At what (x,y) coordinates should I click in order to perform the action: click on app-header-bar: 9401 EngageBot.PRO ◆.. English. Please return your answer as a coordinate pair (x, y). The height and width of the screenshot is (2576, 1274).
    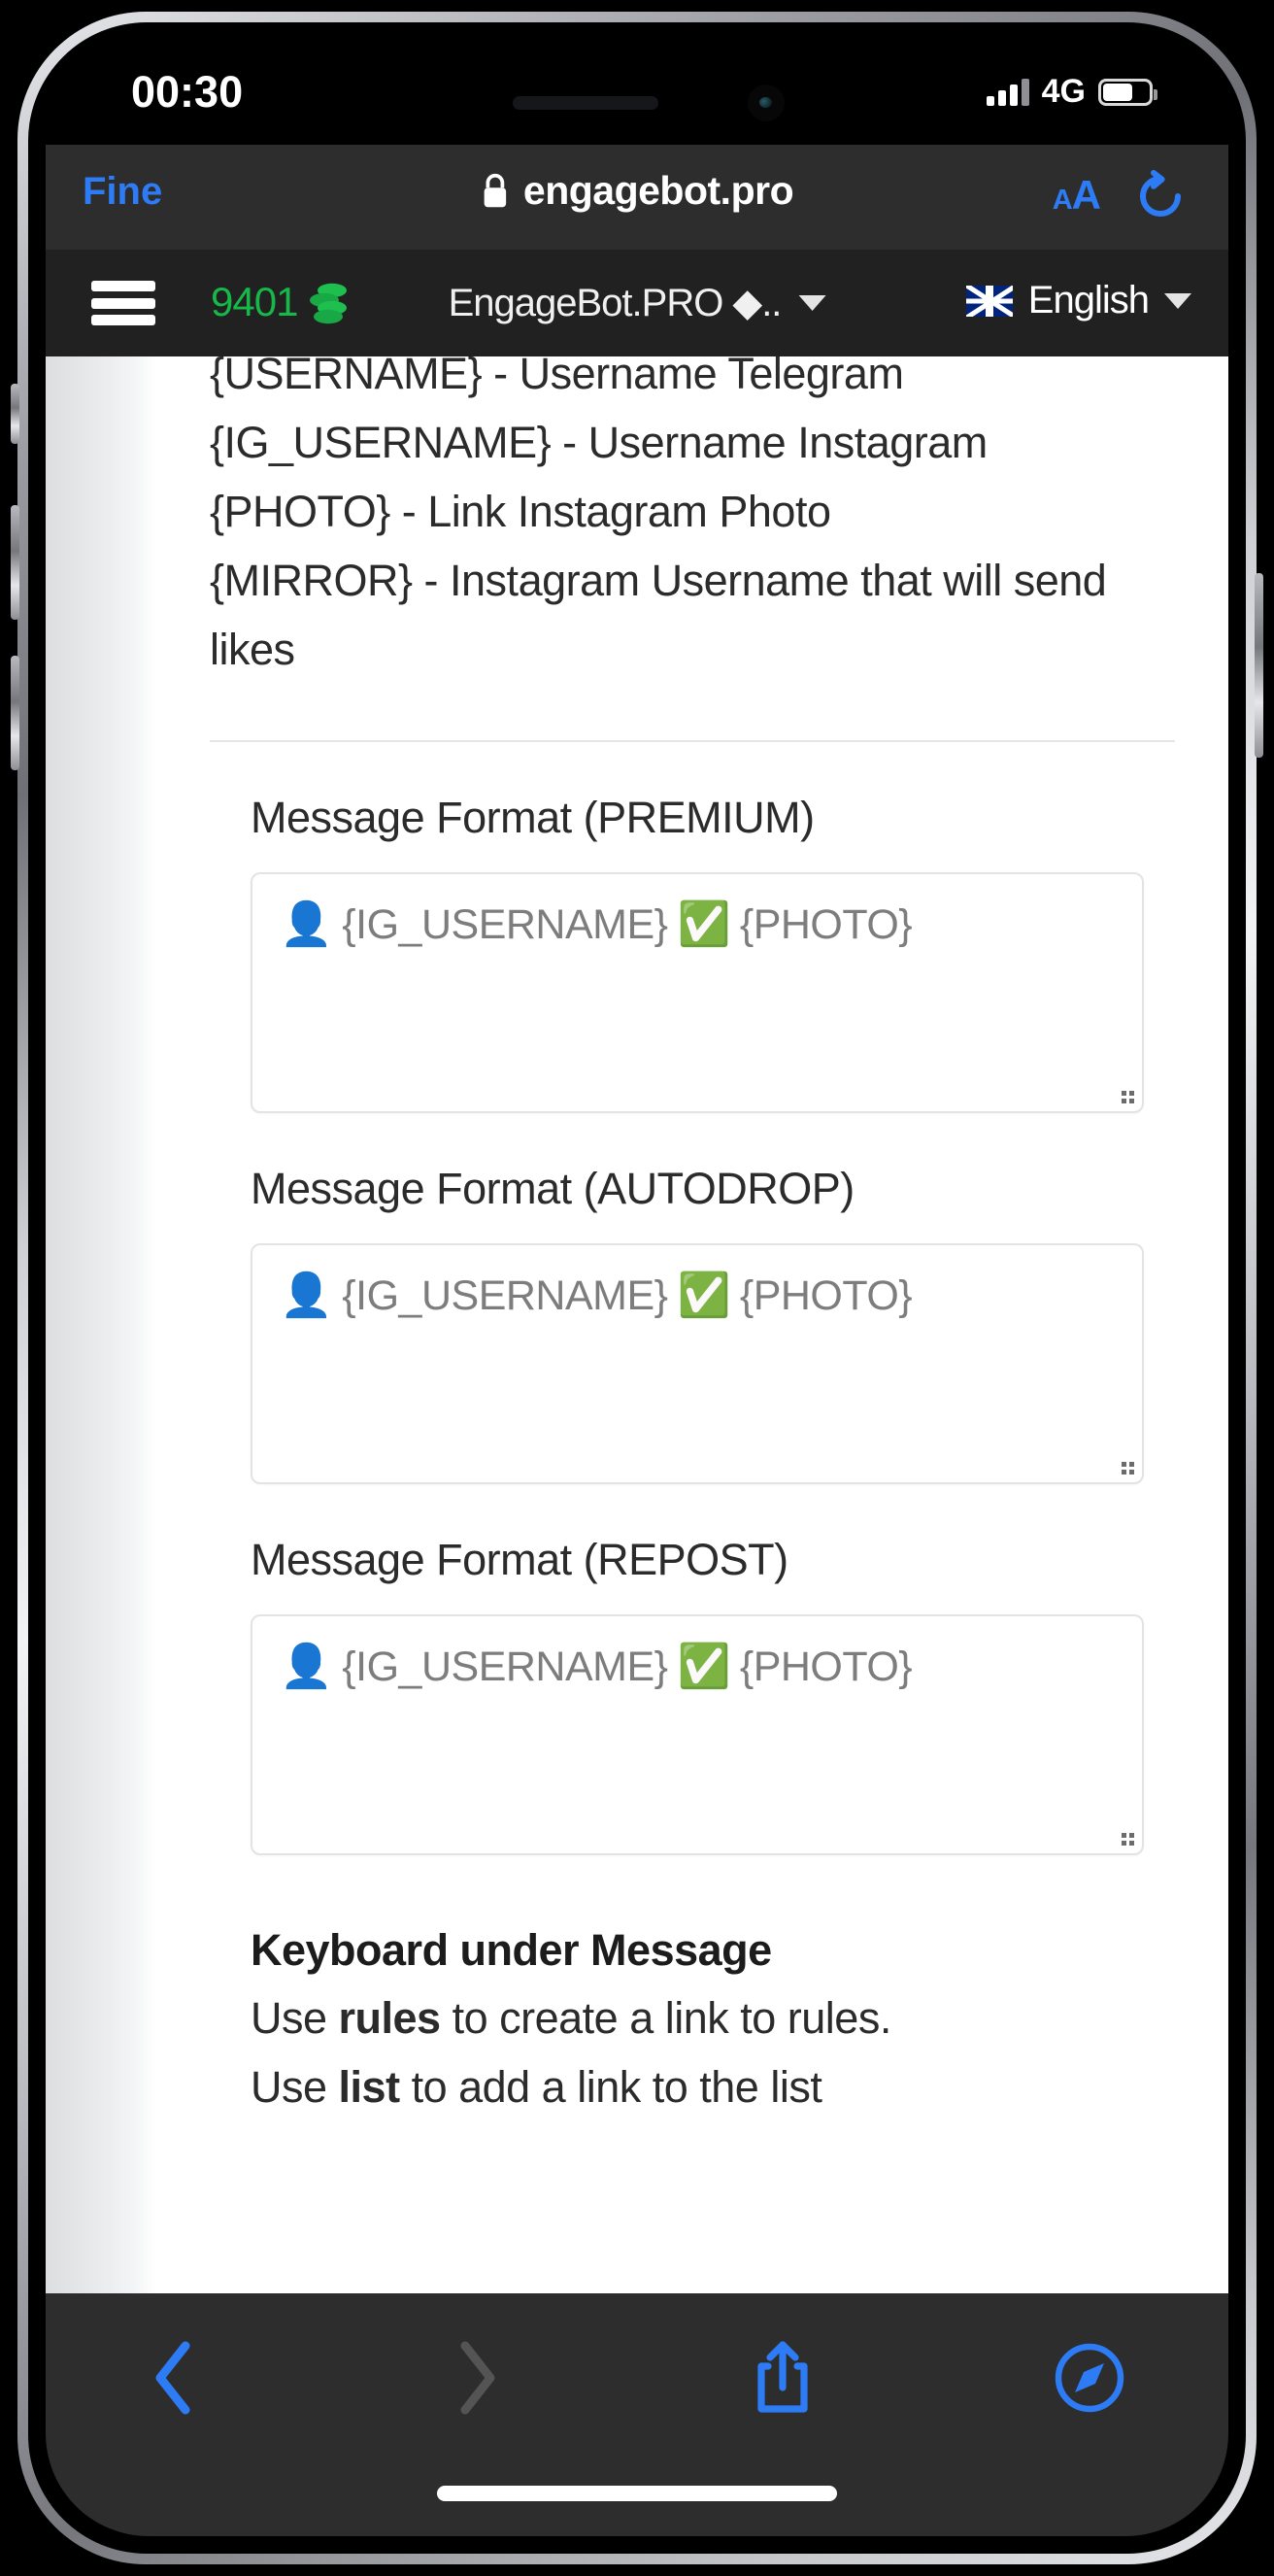
    Looking at the image, I should click on (637, 303).